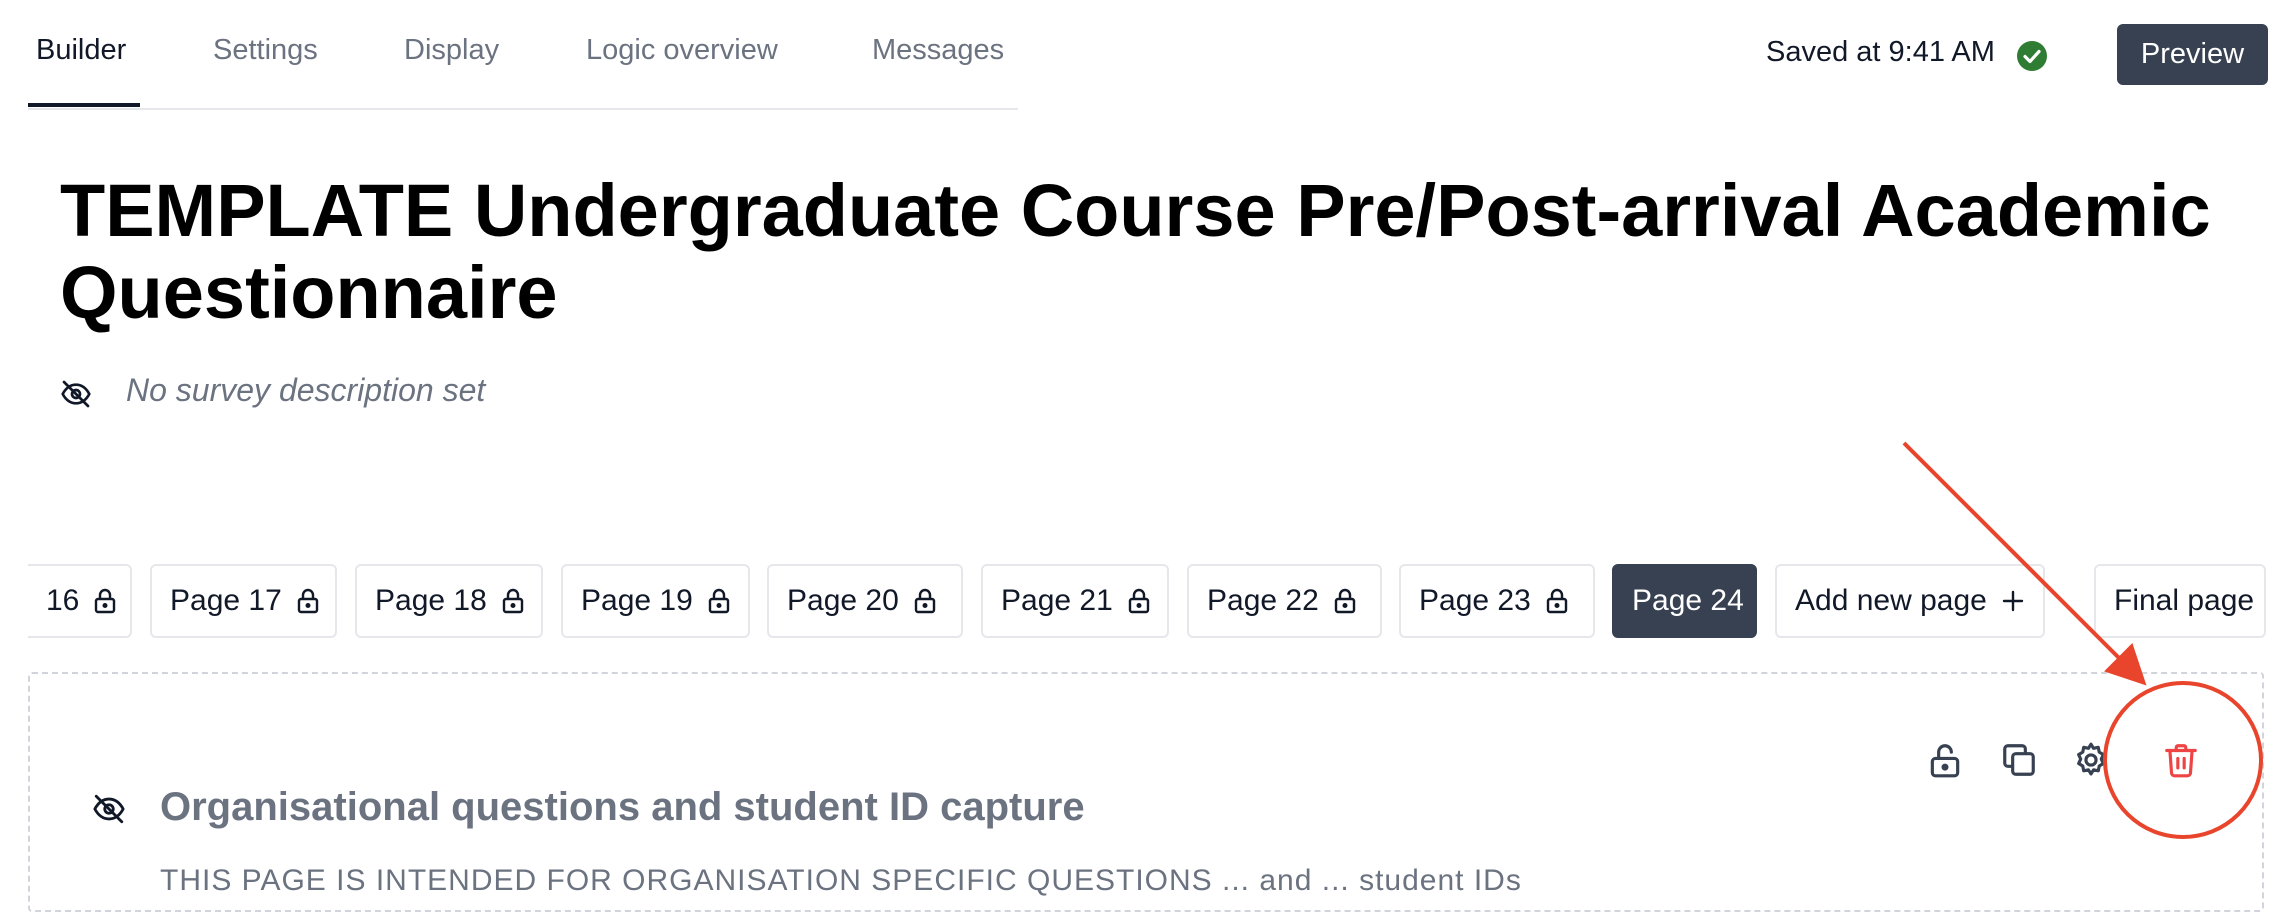  What do you see at coordinates (1945, 760) in the screenshot?
I see `unlock-icon` at bounding box center [1945, 760].